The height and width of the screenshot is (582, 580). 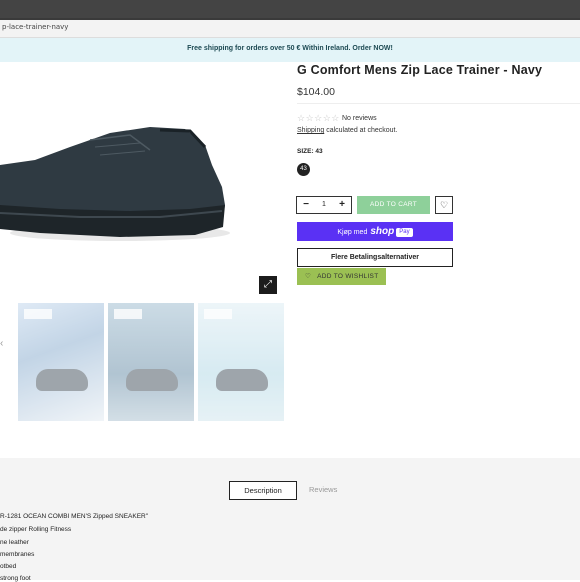 I want to click on reviews-count: No reviews, so click(x=359, y=118).